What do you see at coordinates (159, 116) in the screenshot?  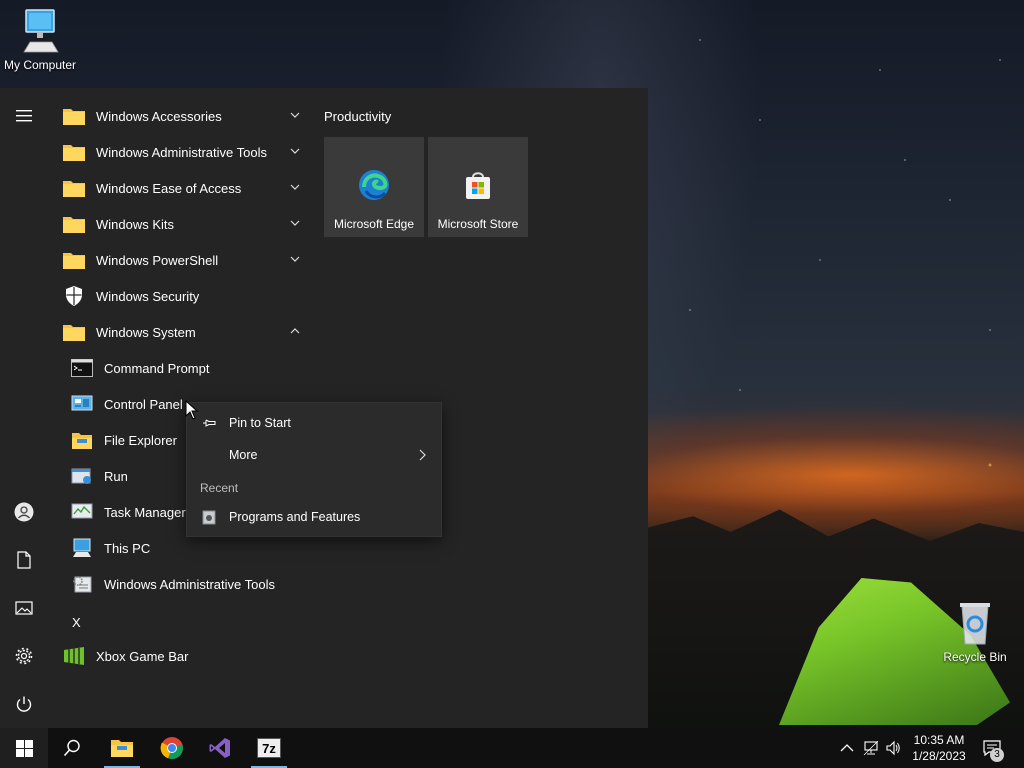 I see `app-label: Windows Accessories` at bounding box center [159, 116].